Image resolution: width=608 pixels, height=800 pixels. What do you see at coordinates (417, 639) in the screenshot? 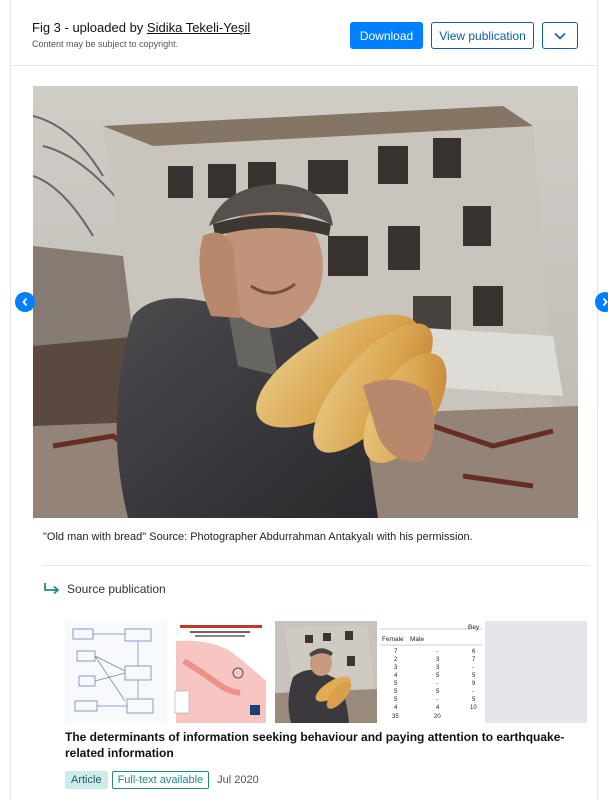
I see `table-header-male: Male` at bounding box center [417, 639].